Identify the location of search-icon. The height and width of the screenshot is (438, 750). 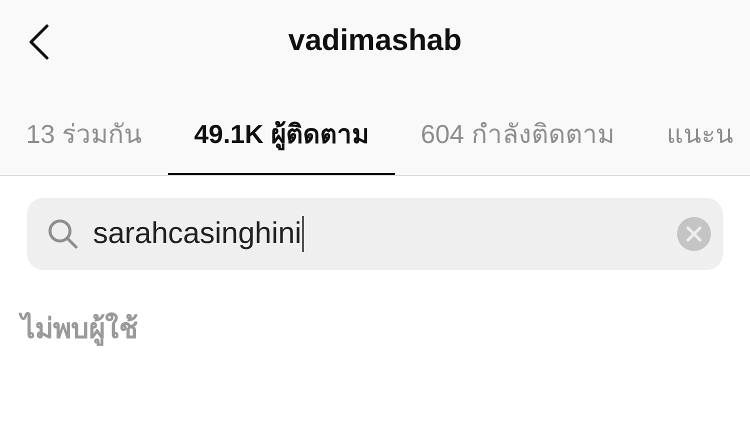
(63, 234).